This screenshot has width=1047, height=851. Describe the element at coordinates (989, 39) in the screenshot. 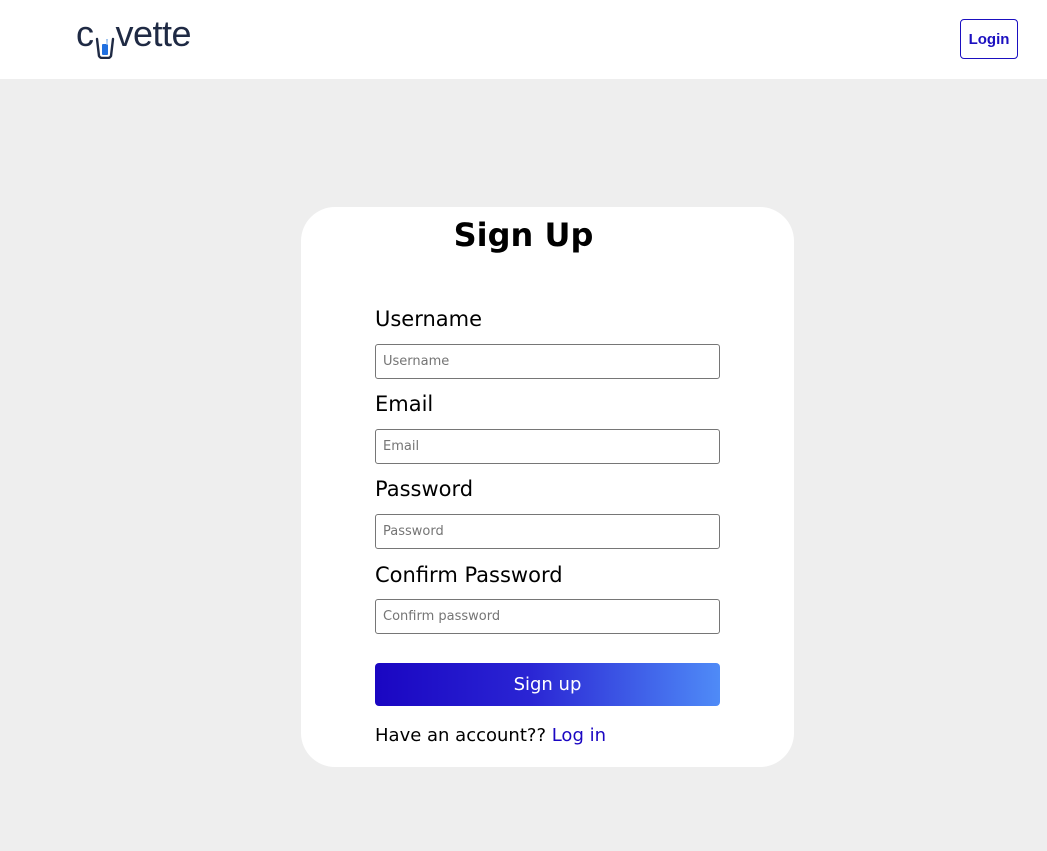

I see `login-button: Login` at that location.